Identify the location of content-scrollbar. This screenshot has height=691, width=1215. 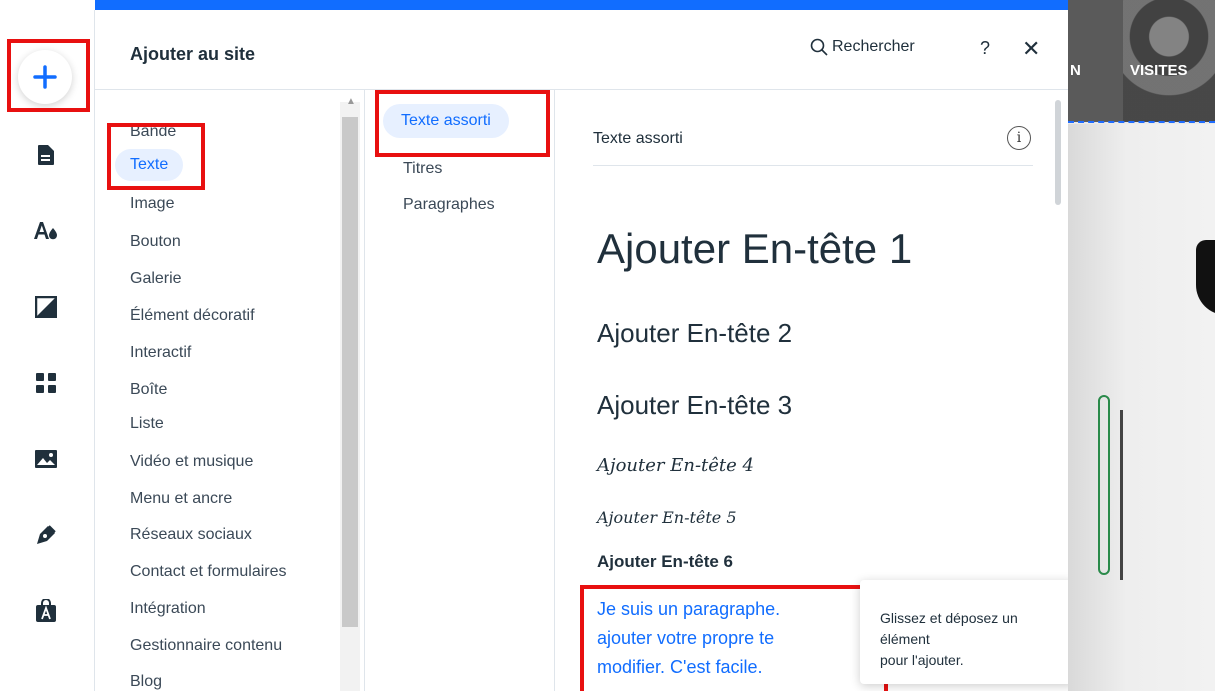
(1058, 152).